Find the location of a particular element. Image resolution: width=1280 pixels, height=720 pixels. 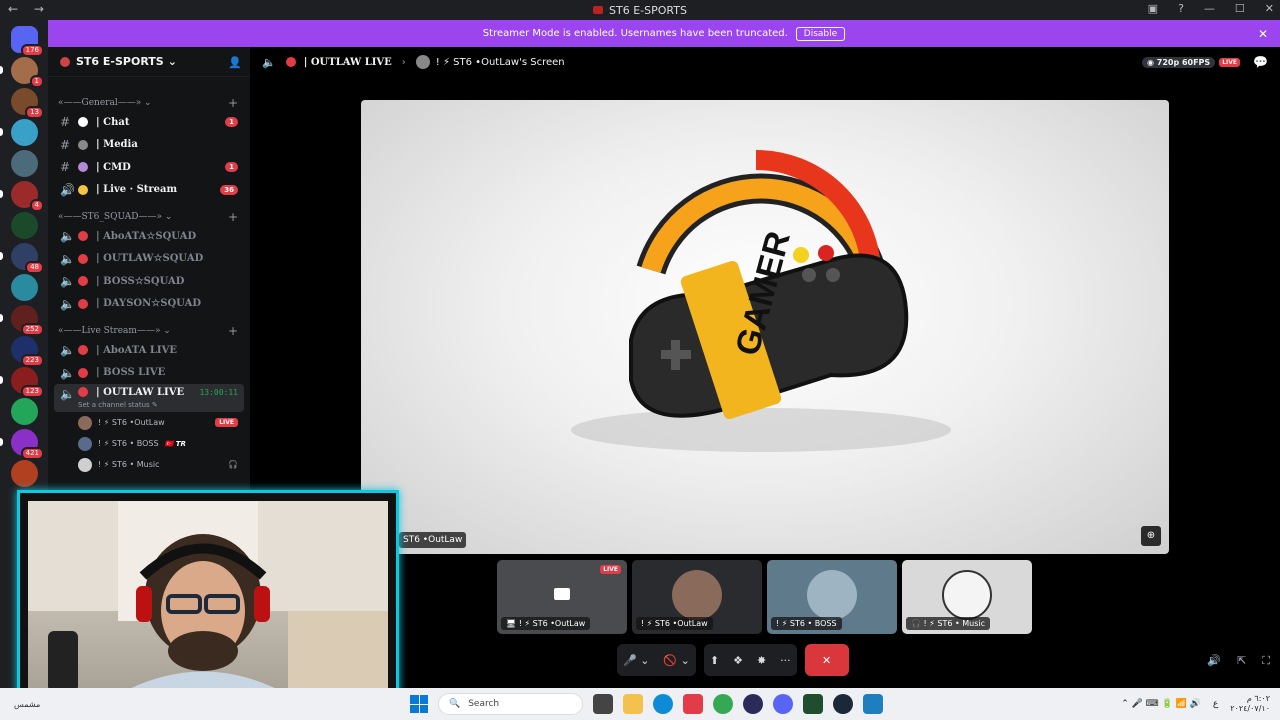

chat-icon: 💬 is located at coordinates (1260, 62).